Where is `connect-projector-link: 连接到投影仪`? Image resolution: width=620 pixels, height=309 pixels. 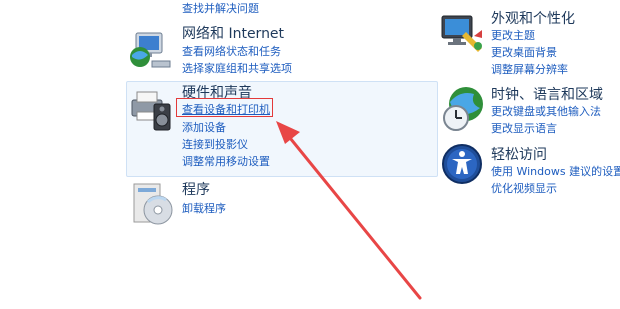 connect-projector-link: 连接到投影仪 is located at coordinates (215, 144).